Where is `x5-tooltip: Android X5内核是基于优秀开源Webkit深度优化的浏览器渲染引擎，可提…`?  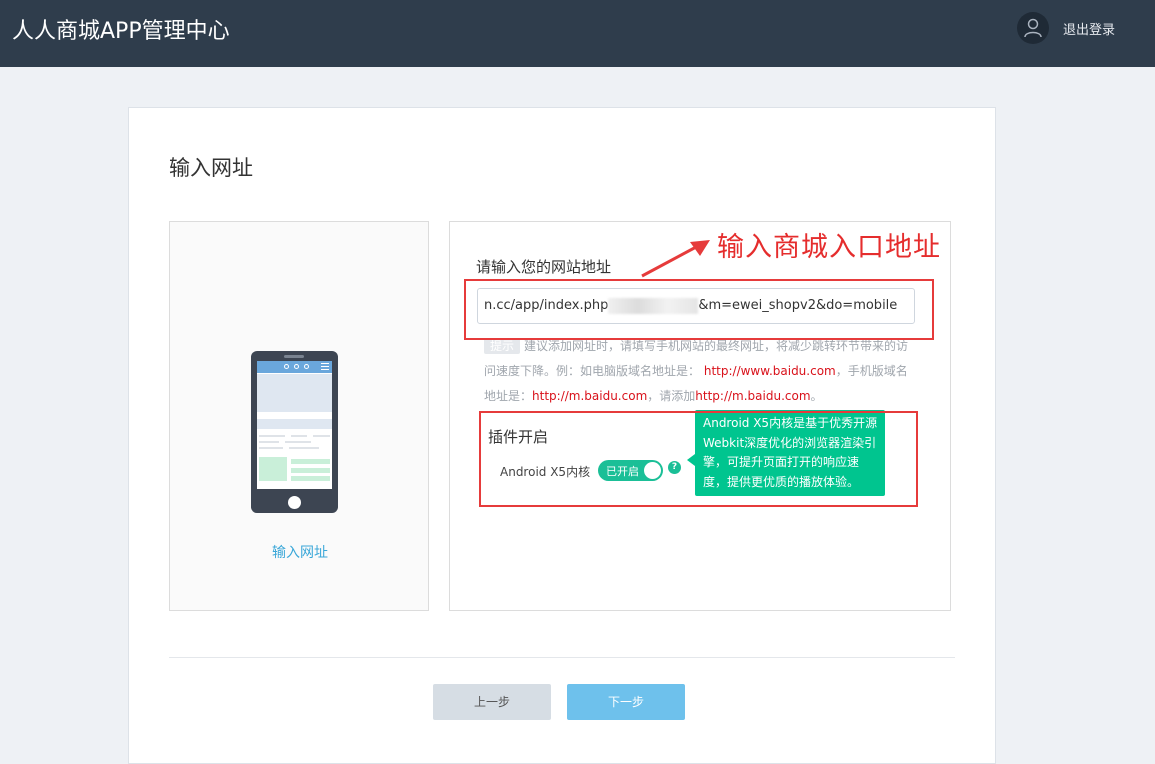 x5-tooltip: Android X5内核是基于优秀开源Webkit深度优化的浏览器渲染引擎，可提… is located at coordinates (786, 453).